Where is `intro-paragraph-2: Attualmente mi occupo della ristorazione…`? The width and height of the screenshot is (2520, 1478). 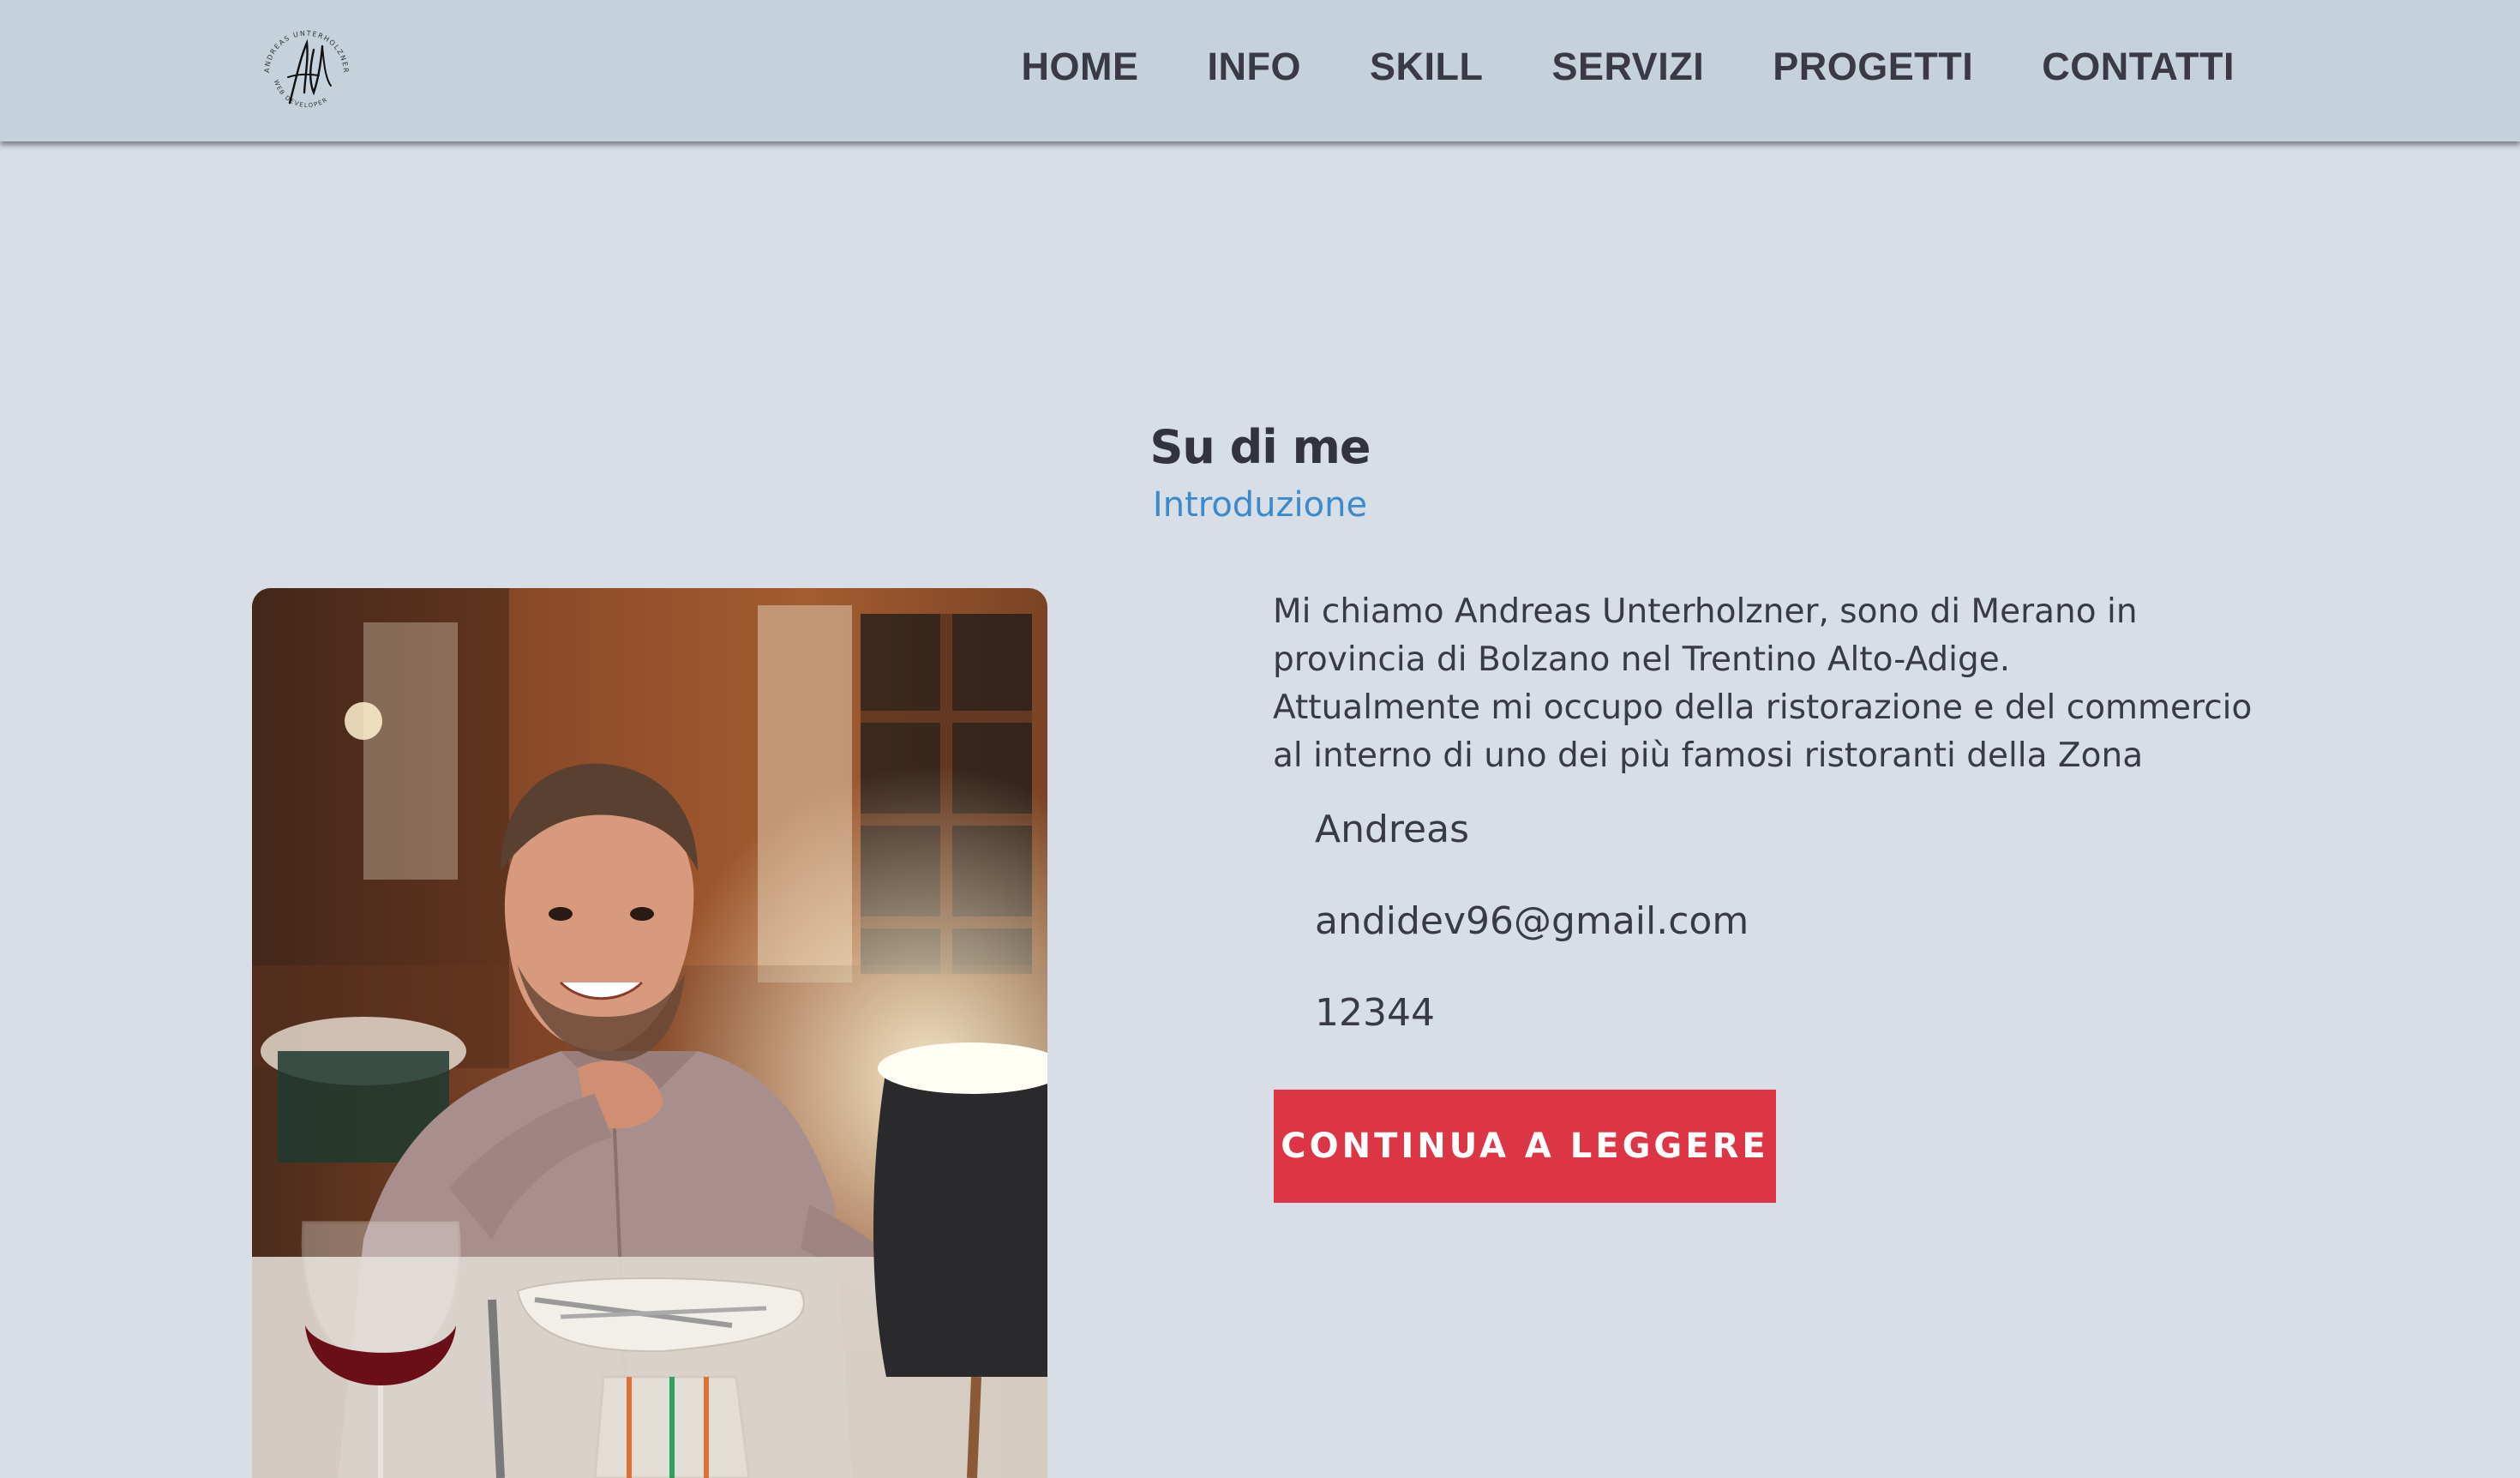 intro-paragraph-2: Attualmente mi occupo della ristorazione… is located at coordinates (1763, 732).